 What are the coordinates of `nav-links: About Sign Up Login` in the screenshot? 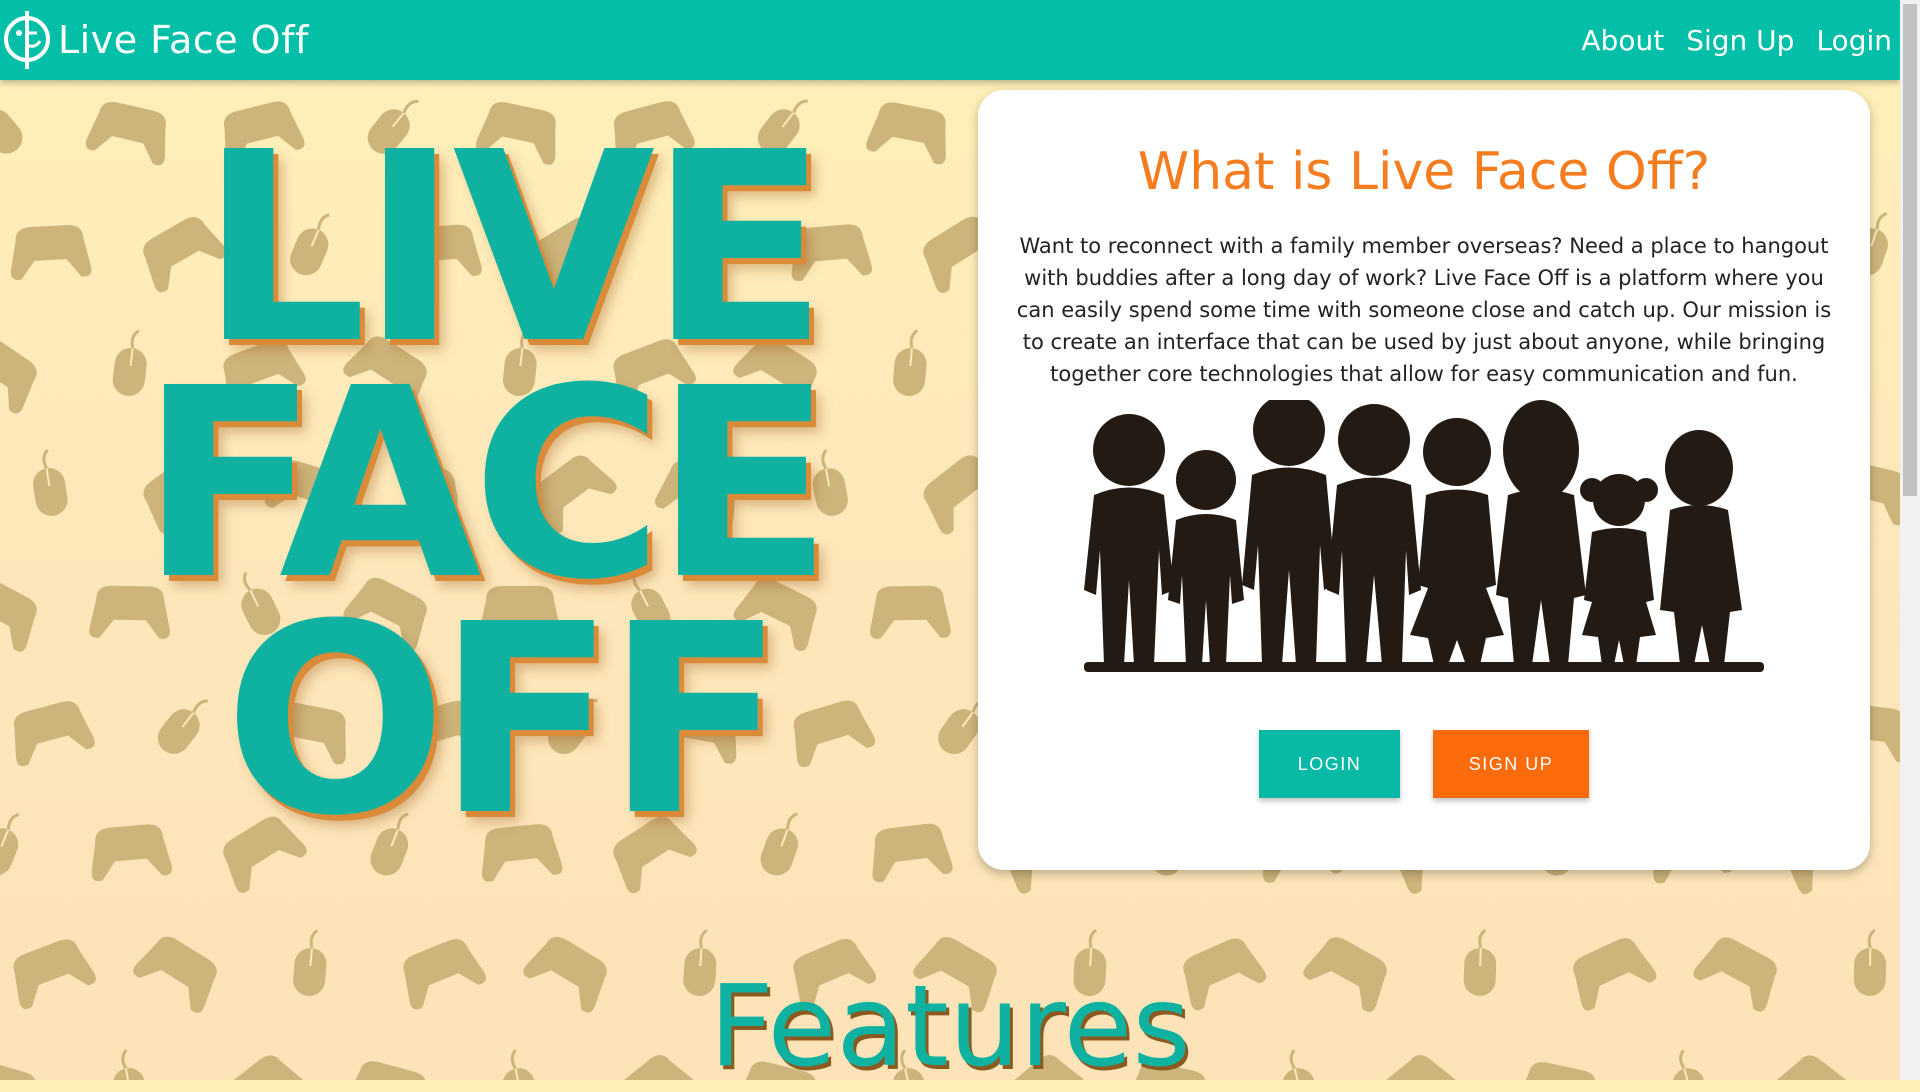 It's located at (1725, 40).